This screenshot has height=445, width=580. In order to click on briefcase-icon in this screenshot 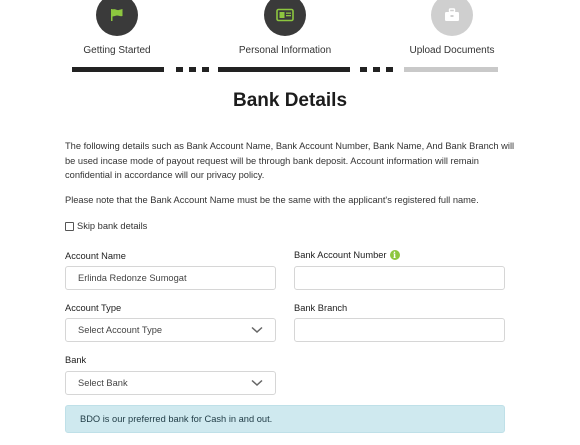, I will do `click(452, 14)`.